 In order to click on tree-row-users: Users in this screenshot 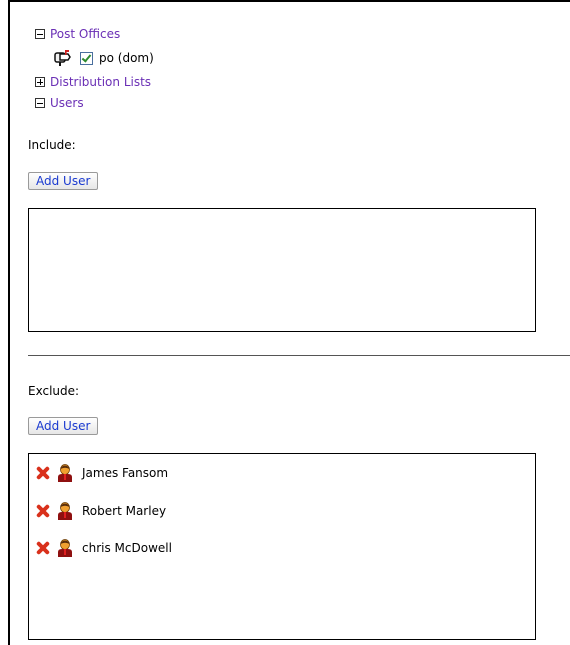, I will do `click(59, 103)`.